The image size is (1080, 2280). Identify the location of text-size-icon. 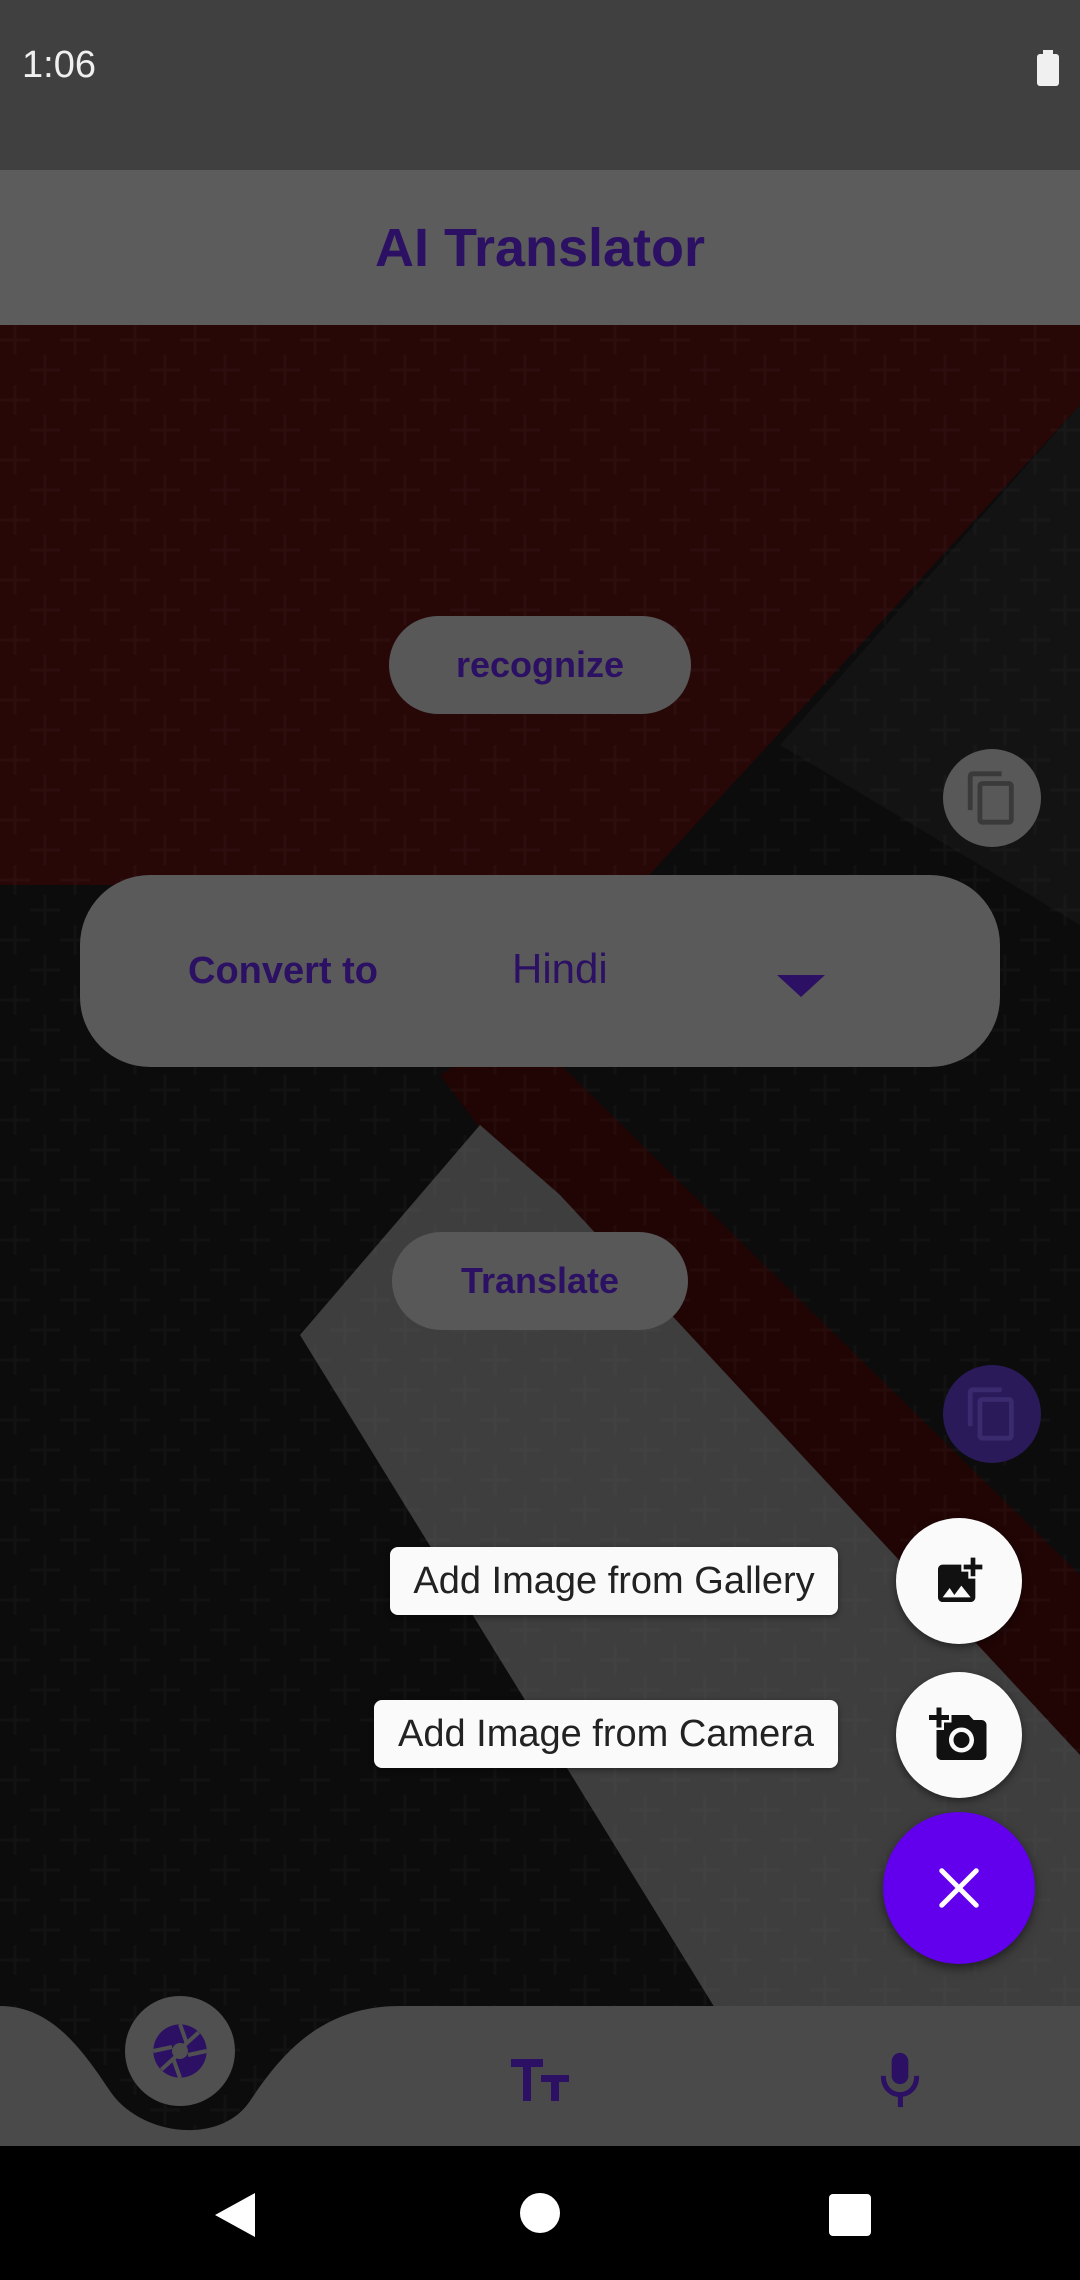
(540, 2080).